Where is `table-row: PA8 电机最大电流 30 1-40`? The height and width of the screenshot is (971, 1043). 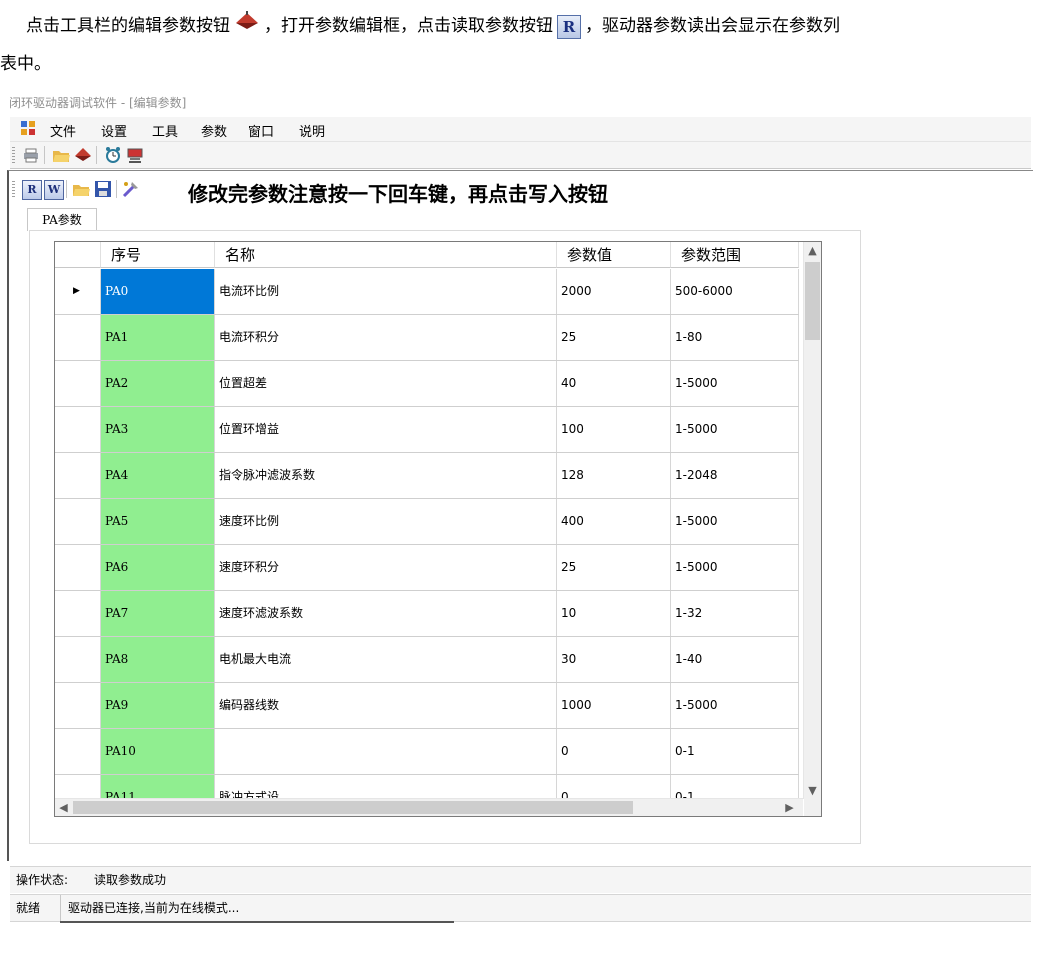
table-row: PA8 电机最大电流 30 1-40 is located at coordinates (427, 660).